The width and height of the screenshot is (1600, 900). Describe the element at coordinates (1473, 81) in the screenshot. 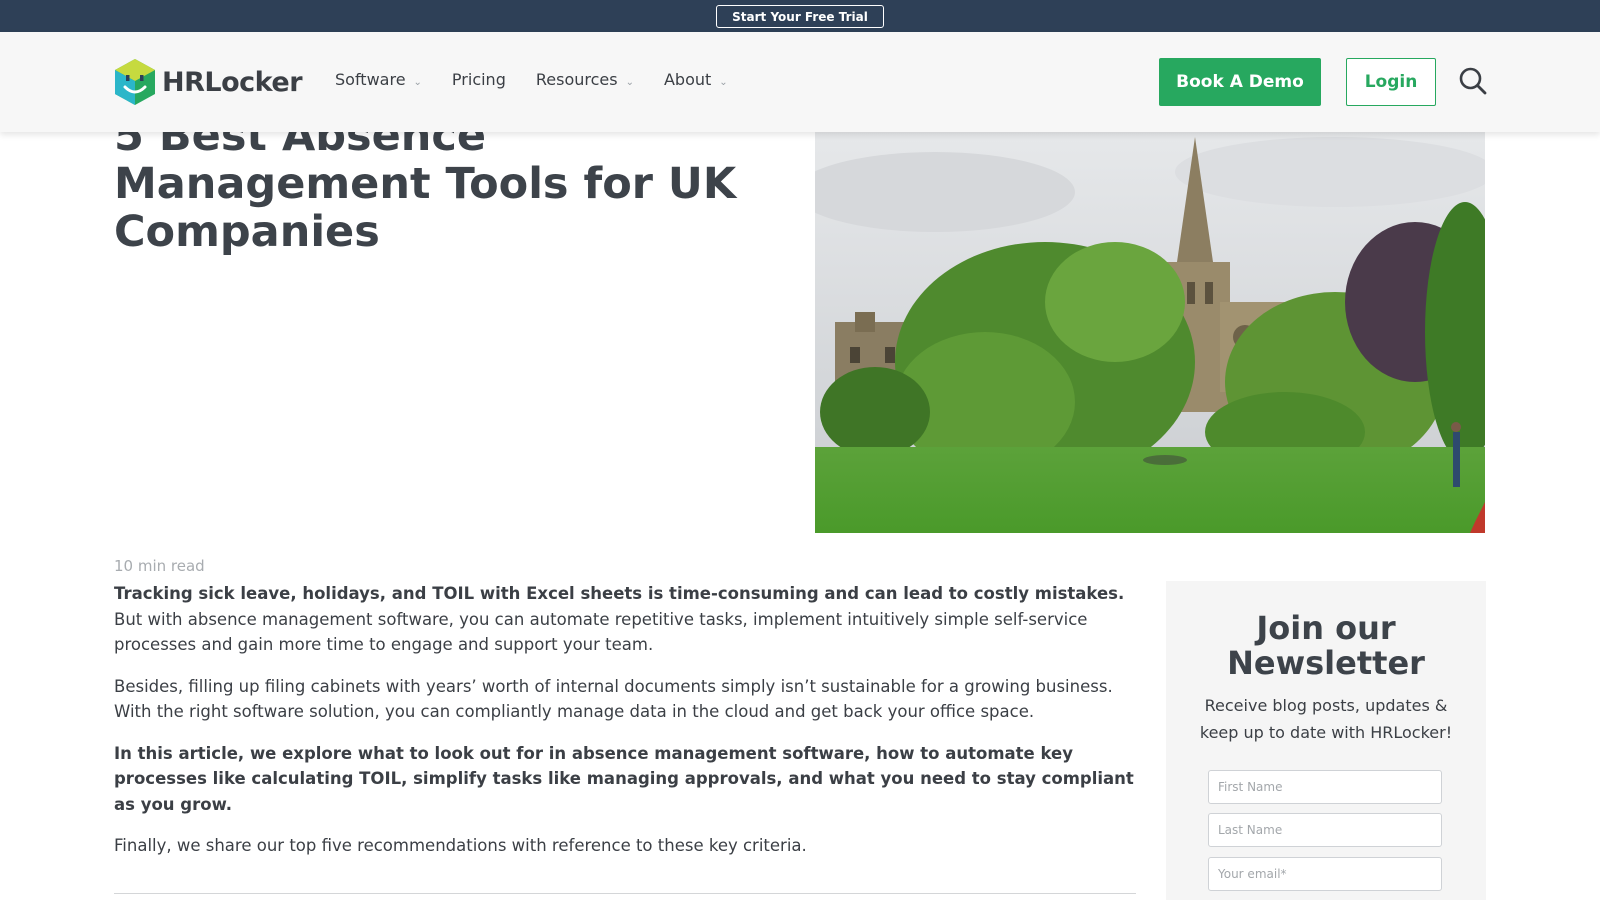

I see `search-icon` at that location.